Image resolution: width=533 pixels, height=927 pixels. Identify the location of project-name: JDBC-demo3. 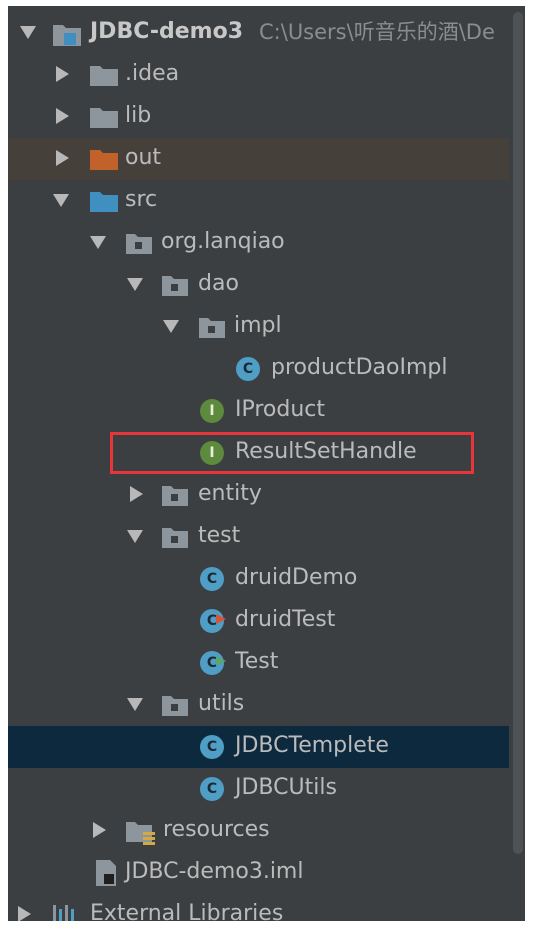
(167, 31).